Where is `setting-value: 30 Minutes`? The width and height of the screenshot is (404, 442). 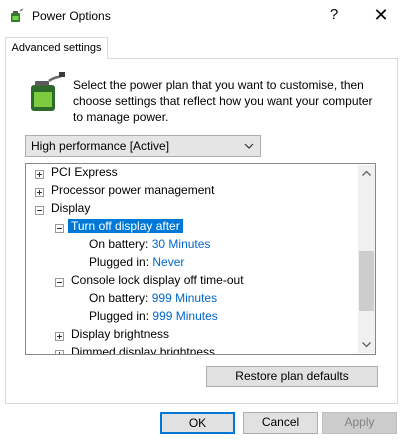 setting-value: 30 Minutes is located at coordinates (181, 244).